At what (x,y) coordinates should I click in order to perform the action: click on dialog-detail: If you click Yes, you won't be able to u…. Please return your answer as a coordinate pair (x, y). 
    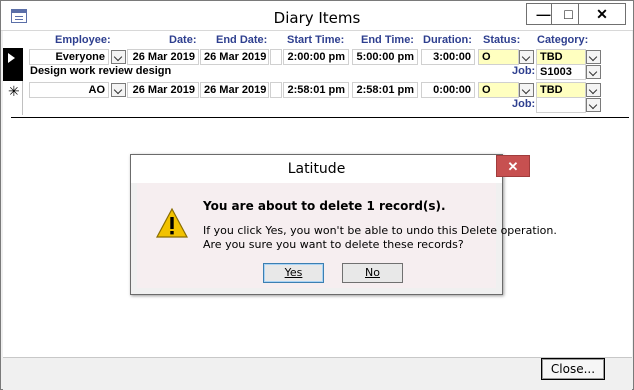
    Looking at the image, I should click on (380, 238).